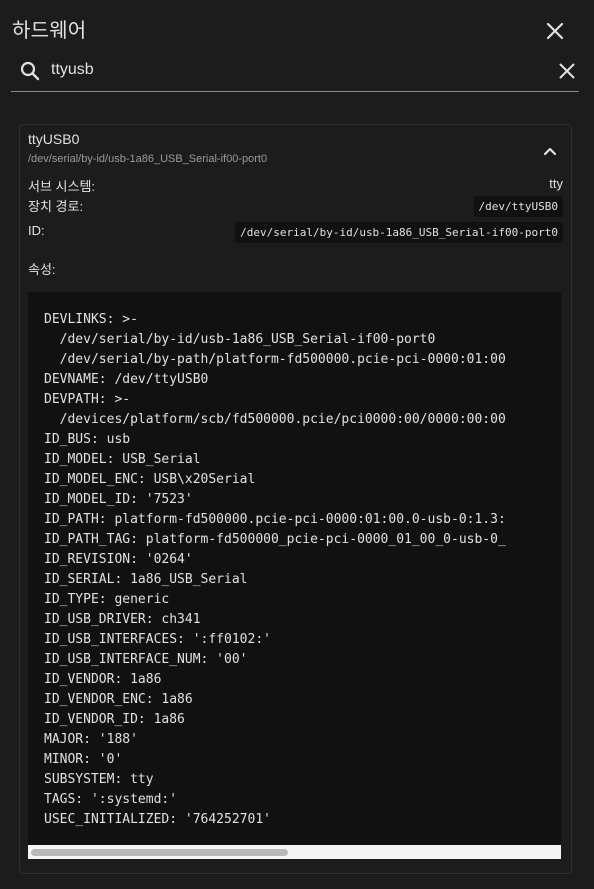 This screenshot has width=594, height=889. I want to click on chevron-up-icon, so click(550, 151).